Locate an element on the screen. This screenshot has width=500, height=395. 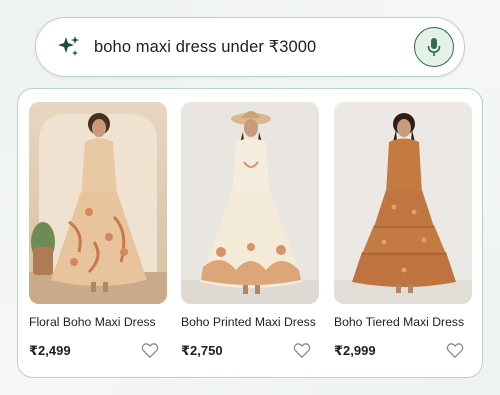
search-query: boho maxi dress under ₹3000 is located at coordinates (254, 47).